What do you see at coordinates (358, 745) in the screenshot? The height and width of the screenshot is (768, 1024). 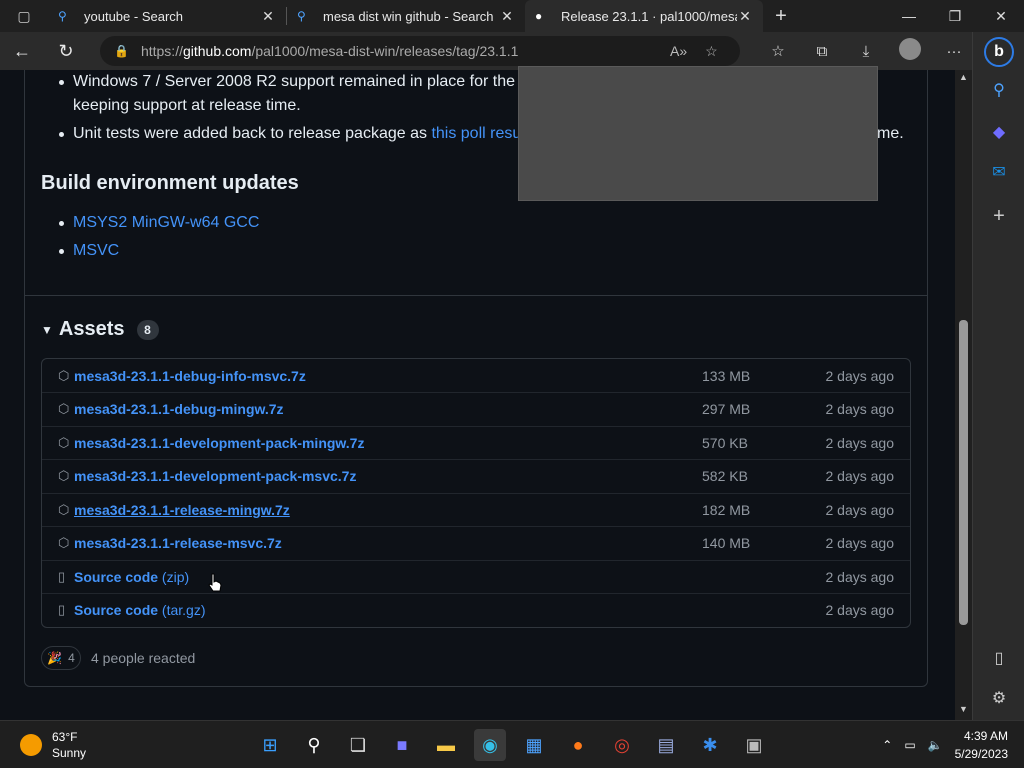 I see `task-view-icon: ❏` at bounding box center [358, 745].